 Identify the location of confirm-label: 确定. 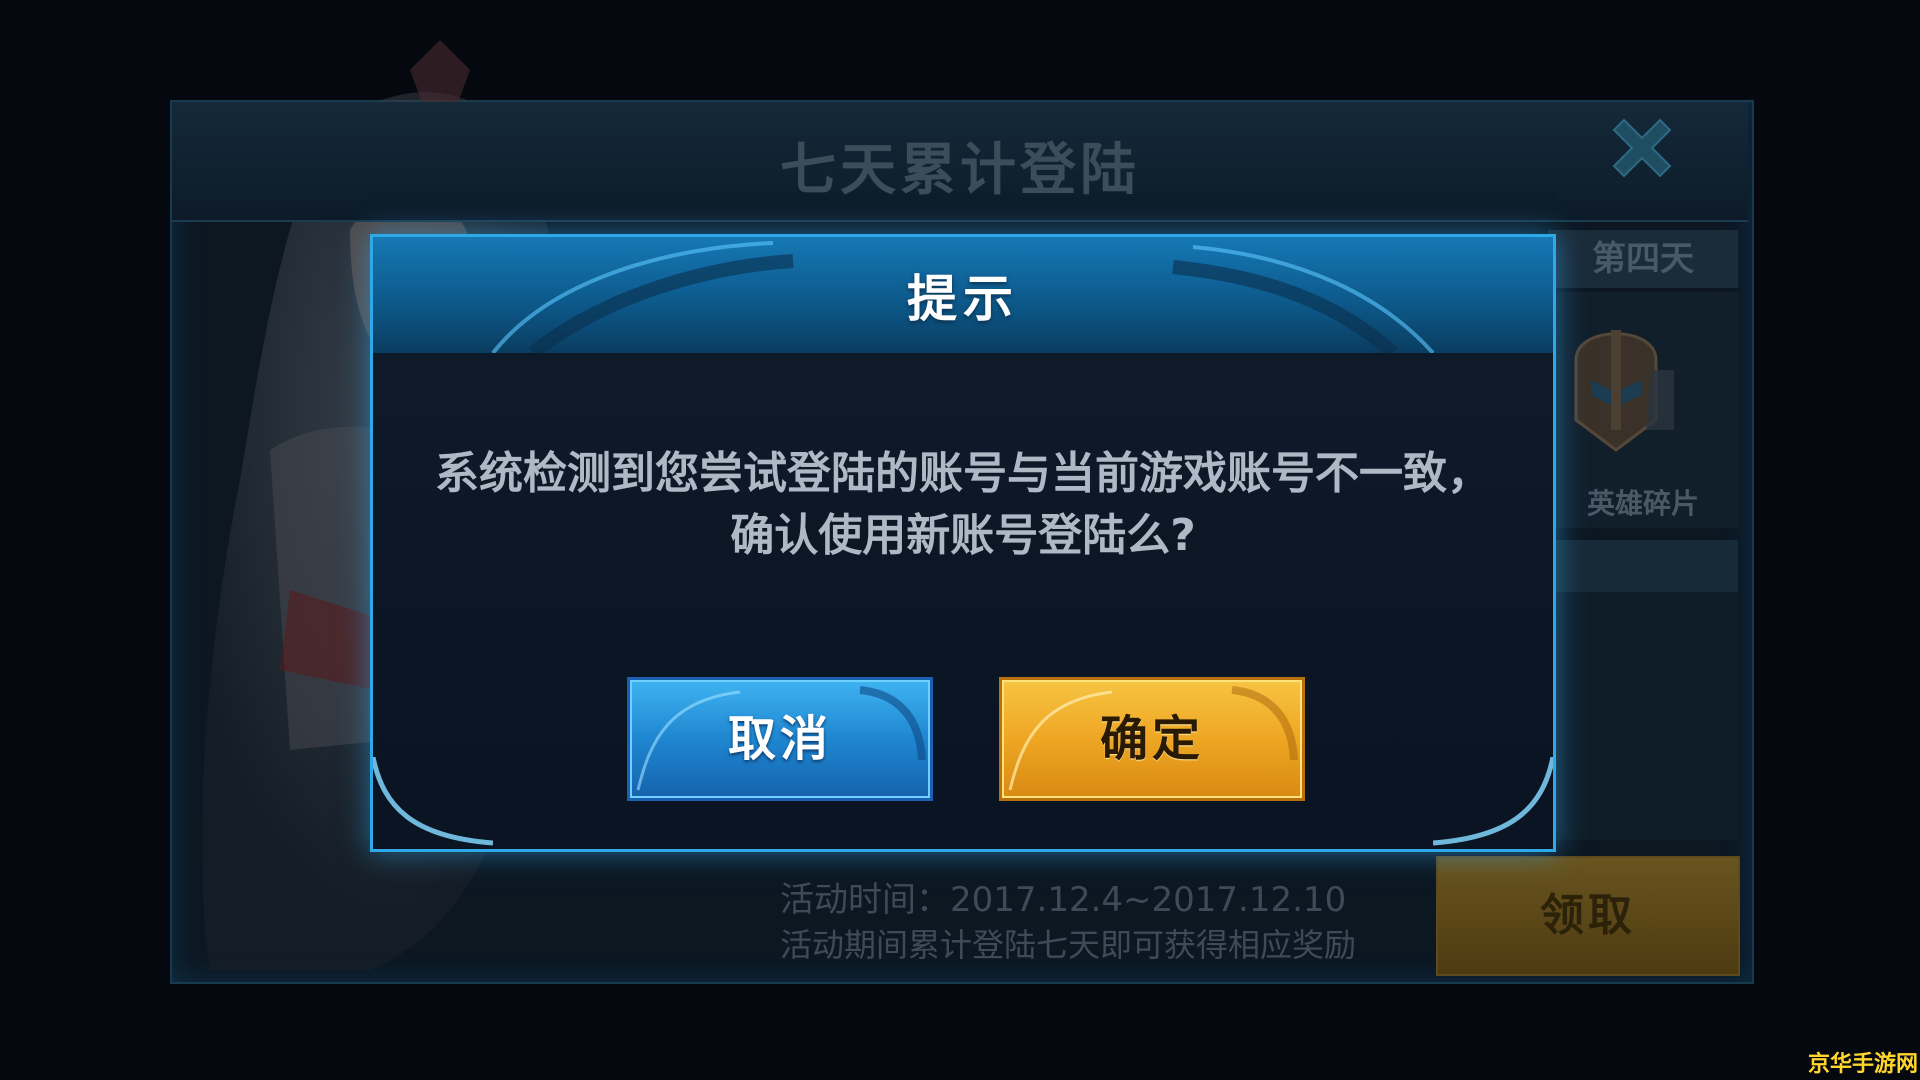
(1151, 739).